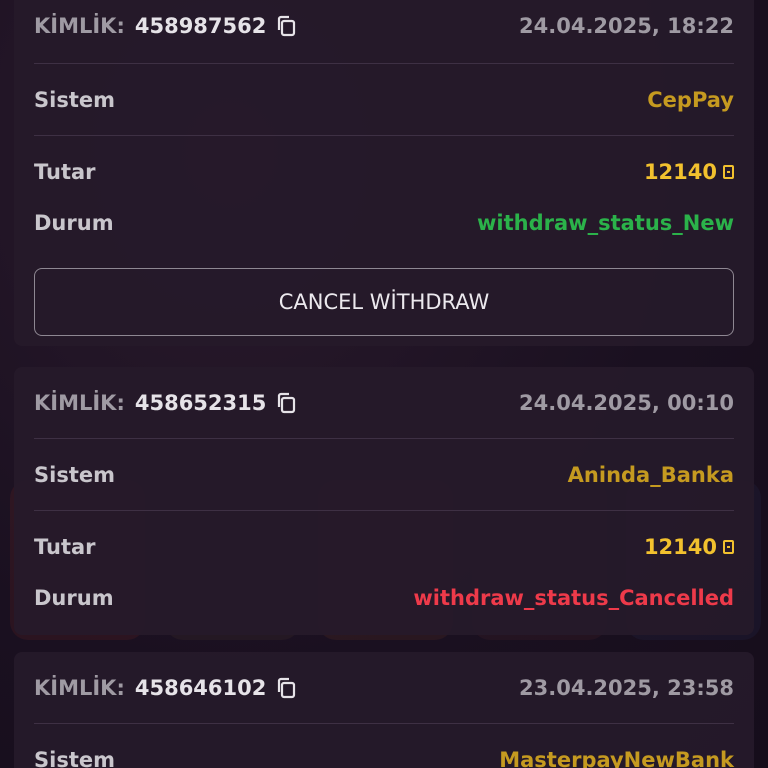 The image size is (768, 768). I want to click on system-value: Aninda_Banka, so click(650, 475).